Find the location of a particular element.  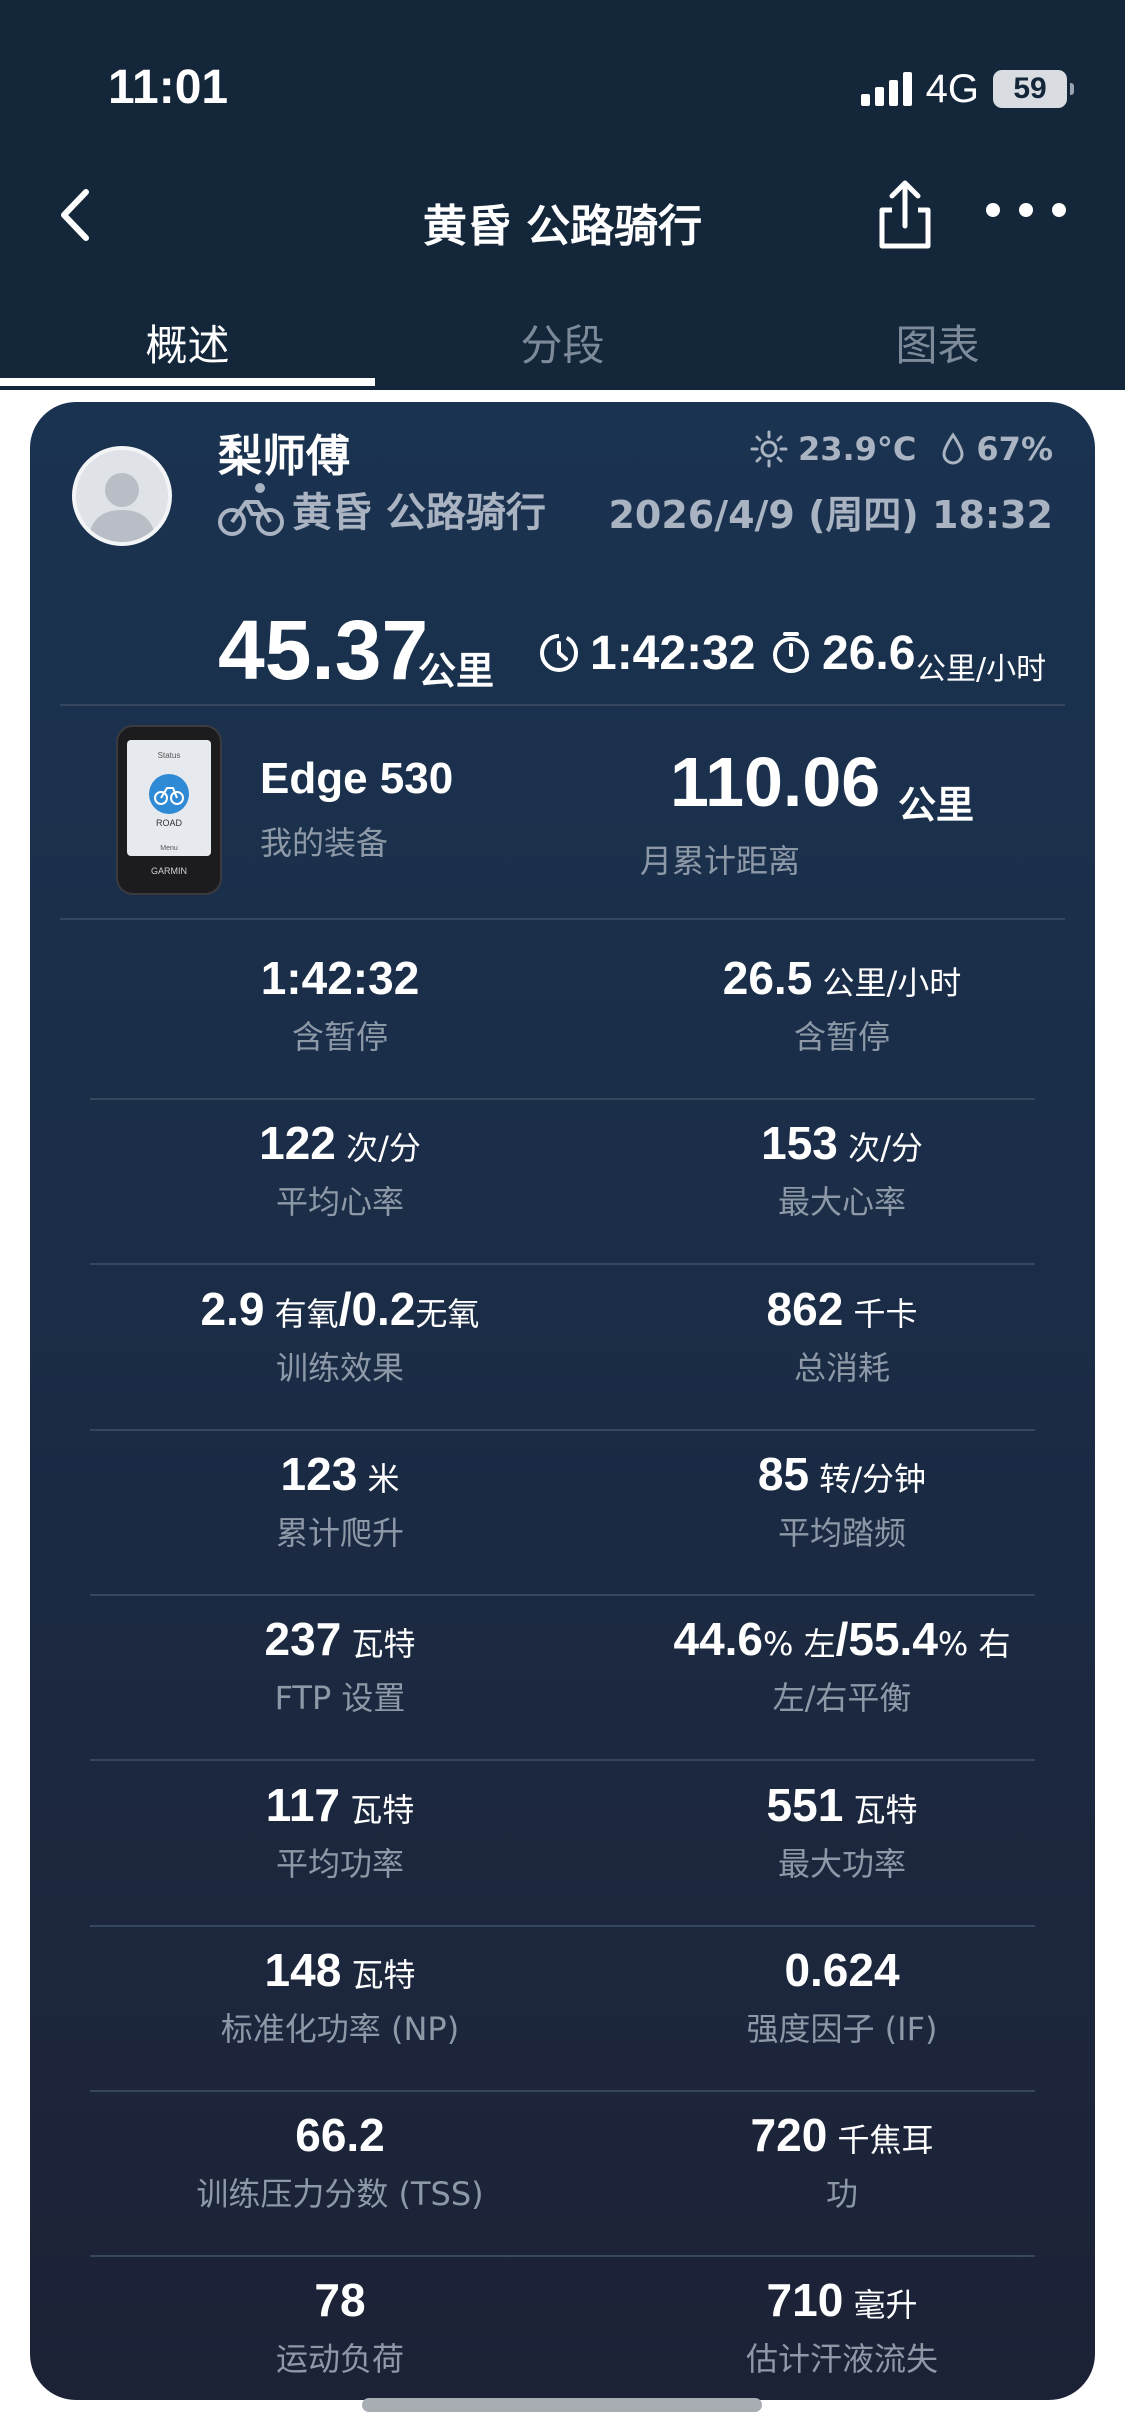

stat-number: /0.2 is located at coordinates (377, 1308).